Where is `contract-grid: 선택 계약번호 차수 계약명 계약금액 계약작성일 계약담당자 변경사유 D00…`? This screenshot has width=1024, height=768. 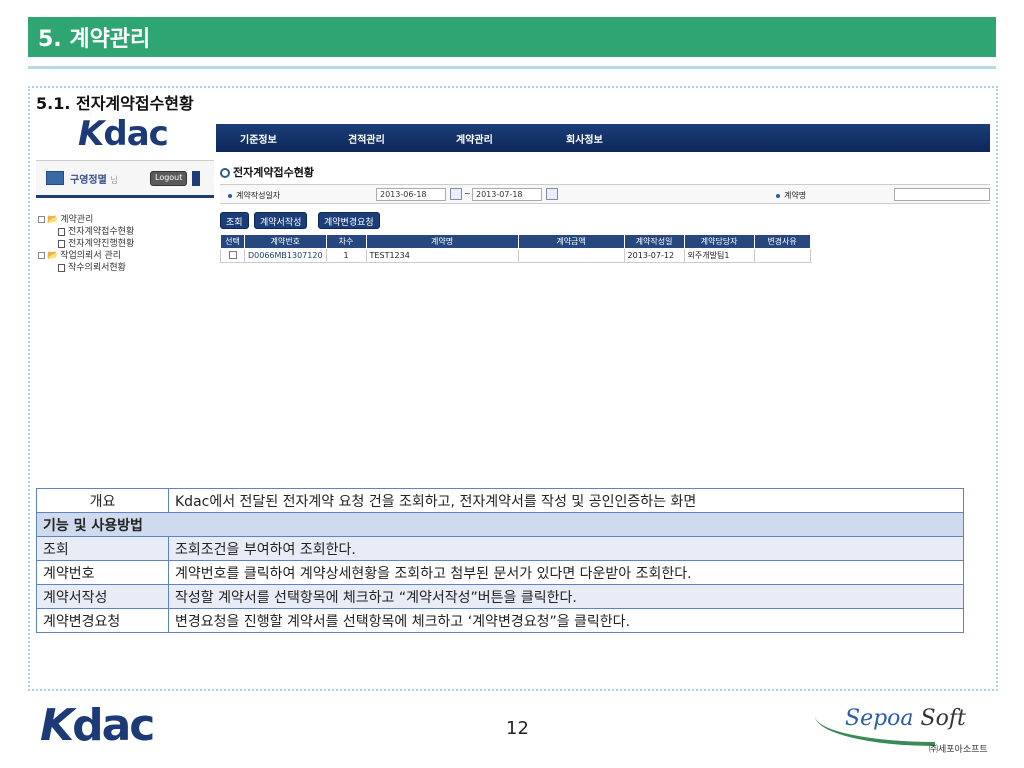 contract-grid: 선택 계약번호 차수 계약명 계약금액 계약작성일 계약담당자 변경사유 D00… is located at coordinates (515, 248).